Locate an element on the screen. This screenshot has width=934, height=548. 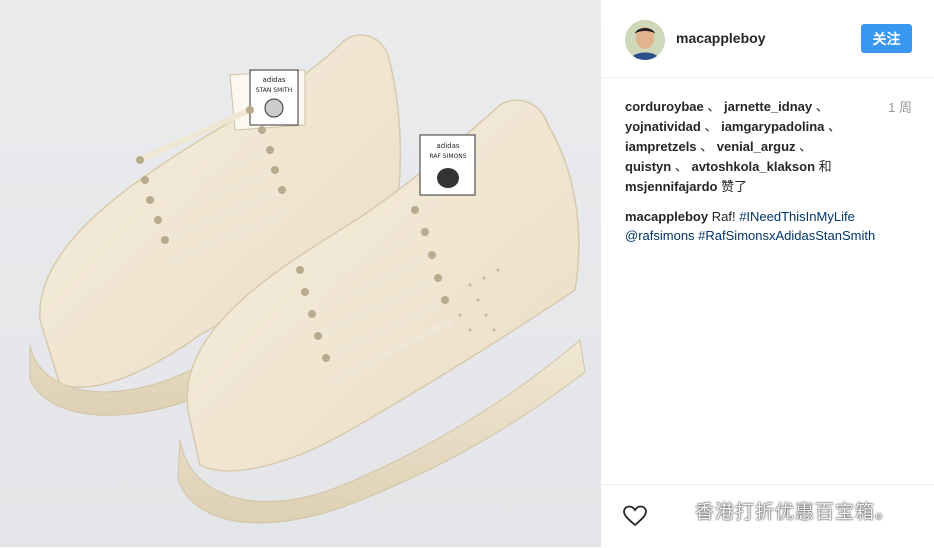
hashtag-link: #INeedThisInMyLife is located at coordinates (797, 216).